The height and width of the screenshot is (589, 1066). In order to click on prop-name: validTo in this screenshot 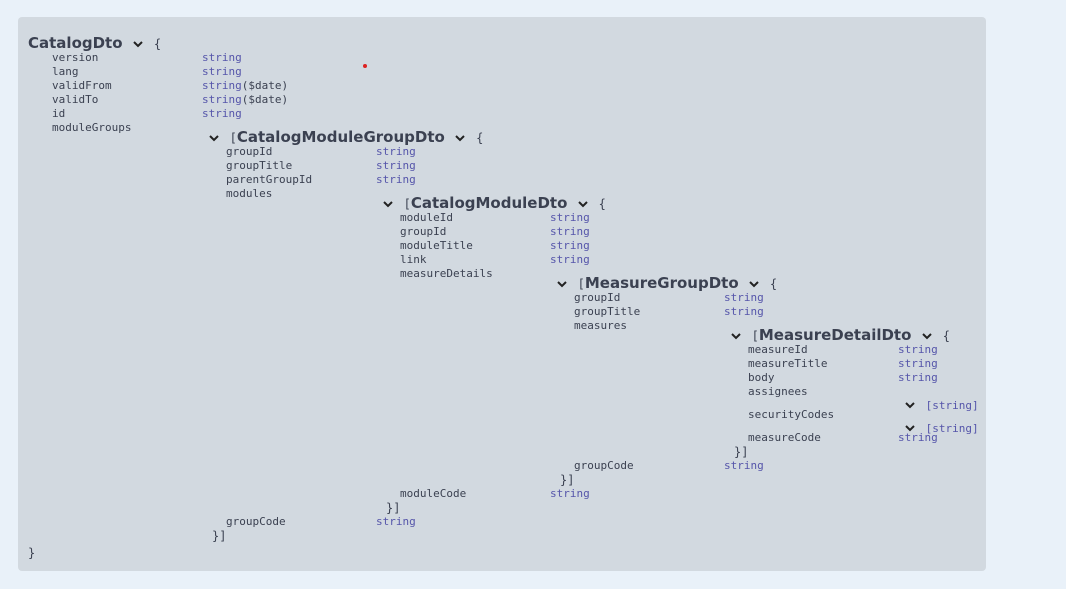, I will do `click(75, 99)`.